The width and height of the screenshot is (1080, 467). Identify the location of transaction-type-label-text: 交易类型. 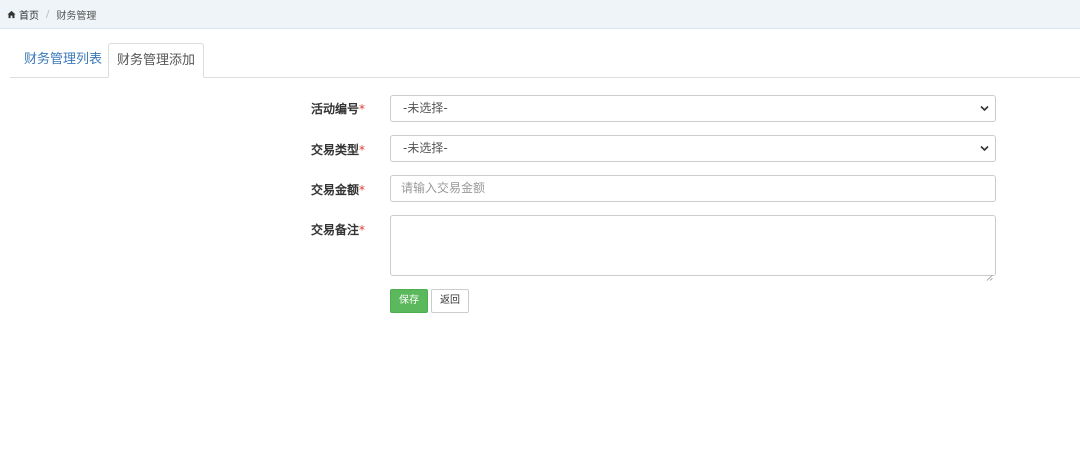
(334, 150).